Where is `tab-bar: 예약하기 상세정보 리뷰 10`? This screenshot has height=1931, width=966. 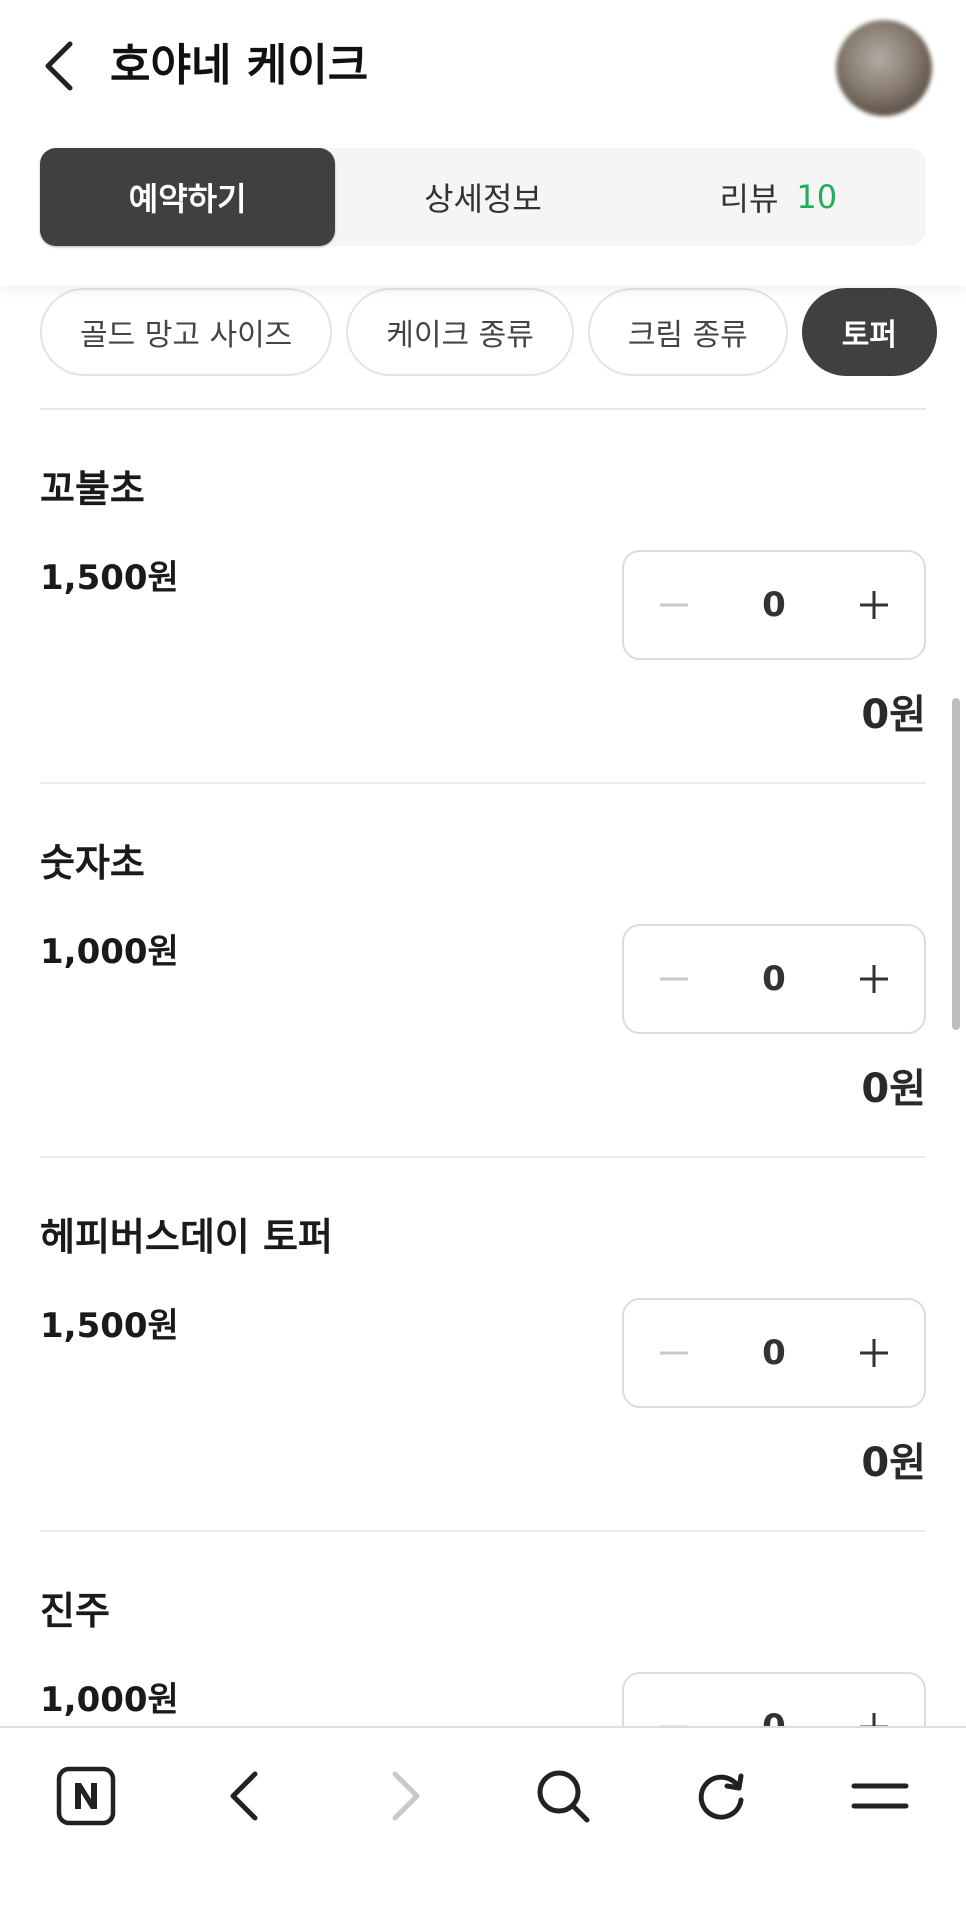
tab-bar: 예약하기 상세정보 리뷰 10 is located at coordinates (483, 197).